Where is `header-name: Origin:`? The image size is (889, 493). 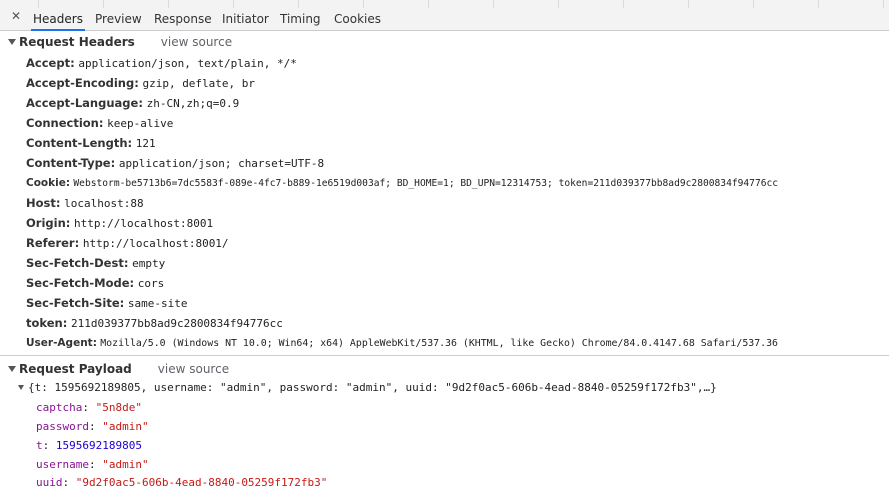
header-name: Origin: is located at coordinates (48, 223).